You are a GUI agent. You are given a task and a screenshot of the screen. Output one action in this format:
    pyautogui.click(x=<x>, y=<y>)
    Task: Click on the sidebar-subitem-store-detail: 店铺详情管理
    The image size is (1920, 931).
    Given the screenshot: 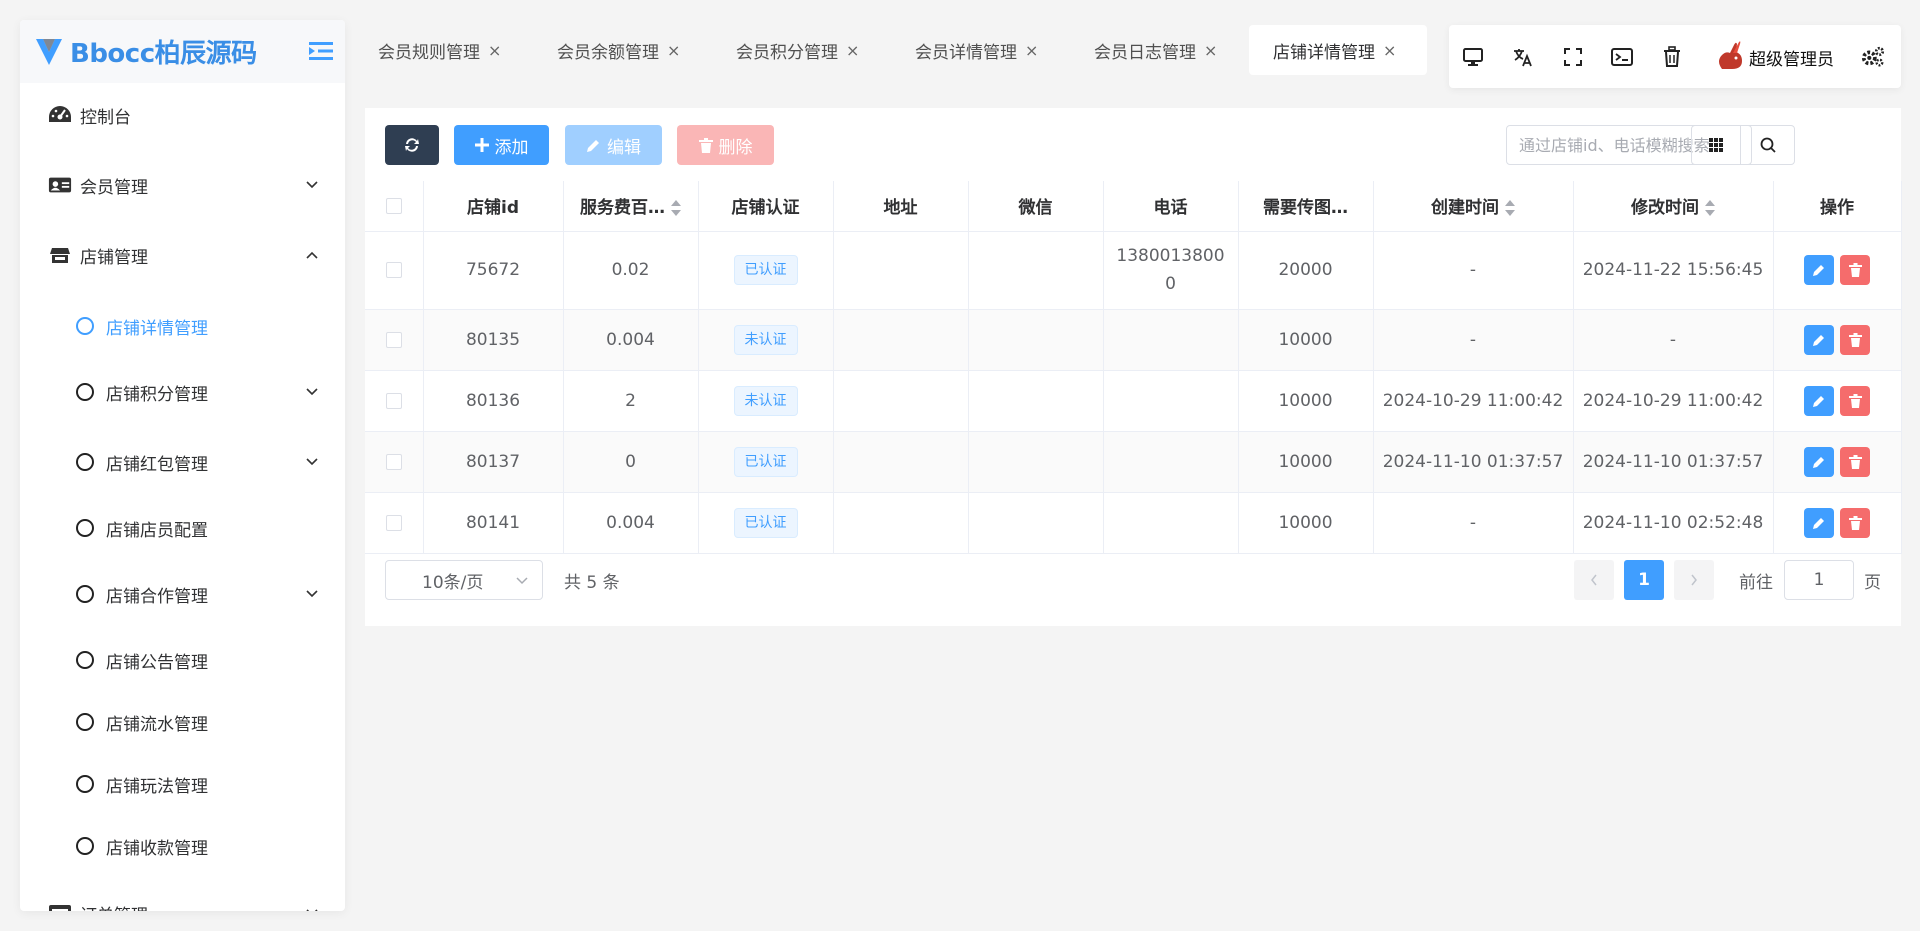 What is the action you would take?
    pyautogui.click(x=182, y=326)
    